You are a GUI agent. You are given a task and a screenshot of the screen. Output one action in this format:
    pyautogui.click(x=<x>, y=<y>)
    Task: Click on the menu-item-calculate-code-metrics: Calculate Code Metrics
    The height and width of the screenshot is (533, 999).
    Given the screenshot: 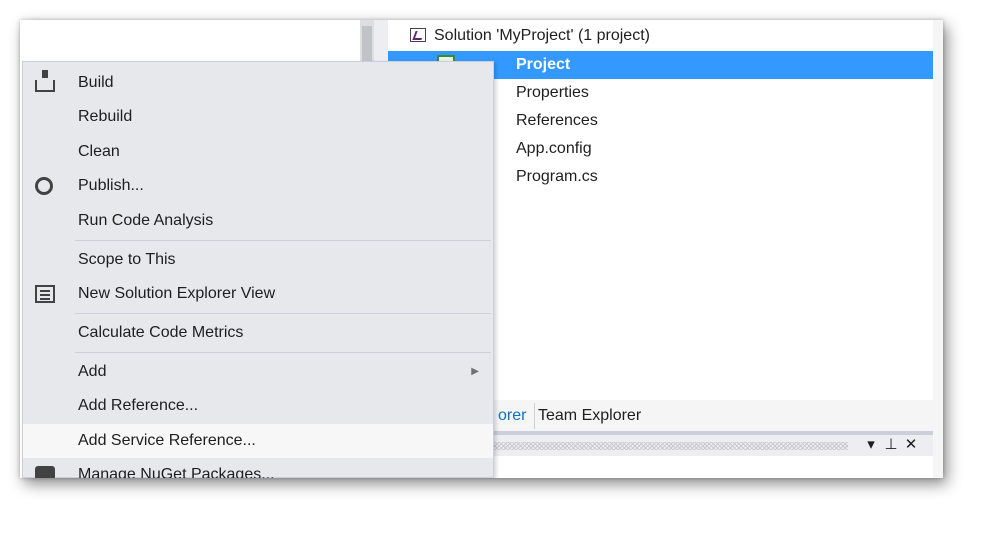 What is the action you would take?
    pyautogui.click(x=258, y=333)
    